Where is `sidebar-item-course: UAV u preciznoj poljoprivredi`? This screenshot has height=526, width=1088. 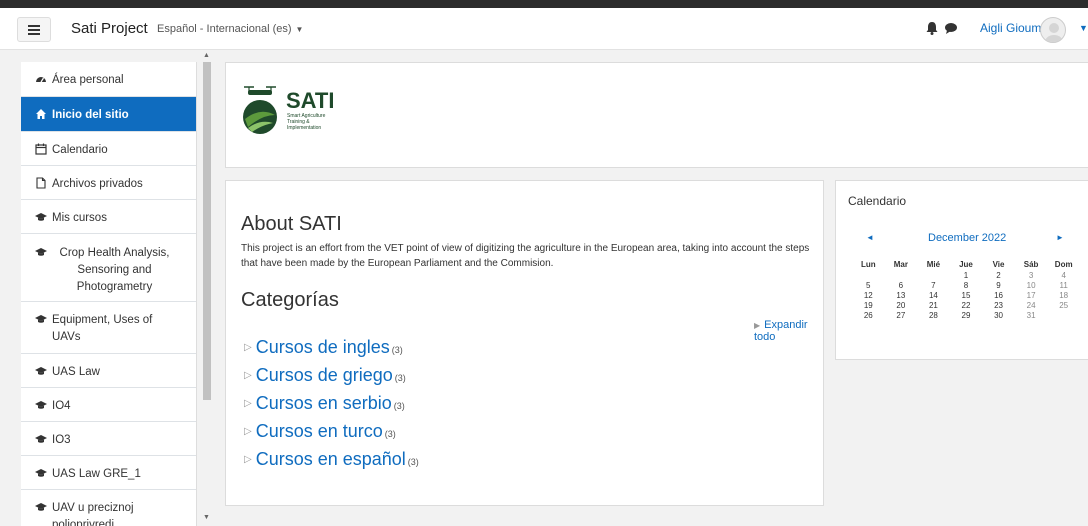
sidebar-item-course: UAV u preciznoj poljoprivredi is located at coordinates (108, 508).